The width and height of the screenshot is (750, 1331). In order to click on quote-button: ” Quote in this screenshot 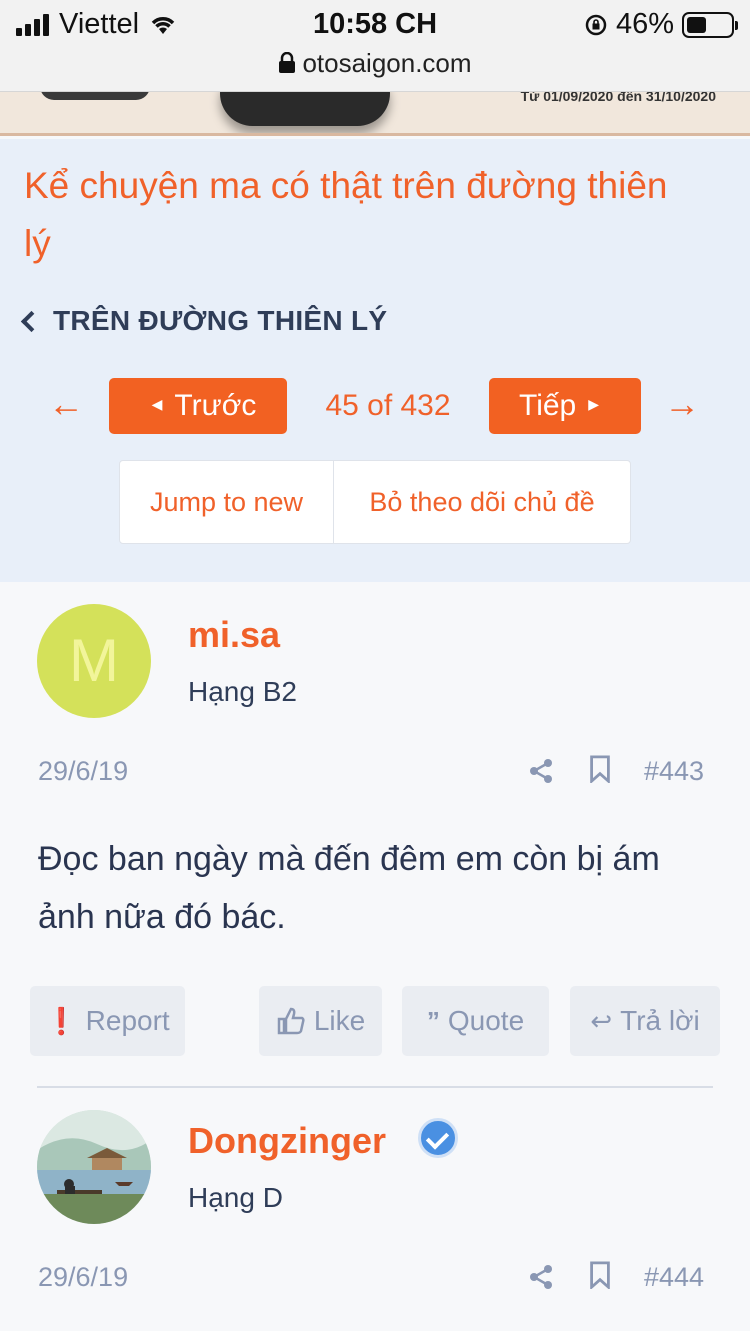, I will do `click(475, 1021)`.